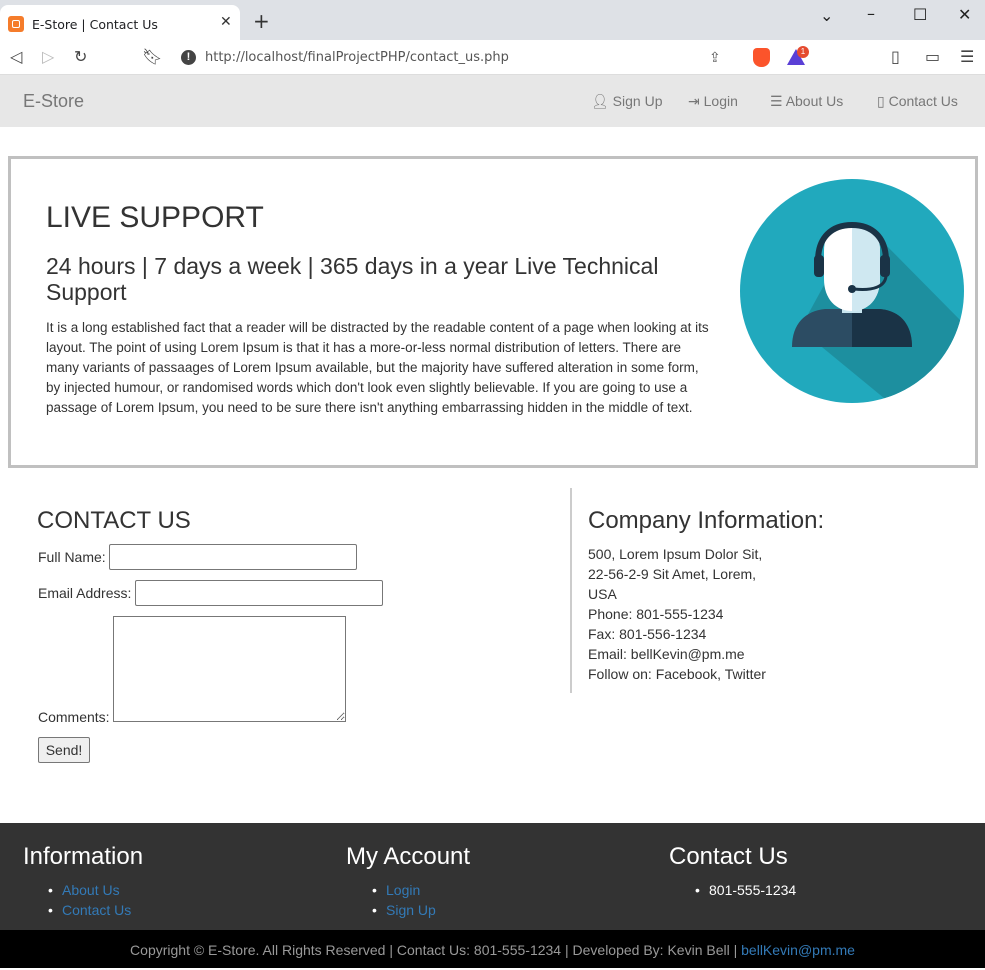  Describe the element at coordinates (16, 24) in the screenshot. I see `xampp-favicon-icon` at that location.